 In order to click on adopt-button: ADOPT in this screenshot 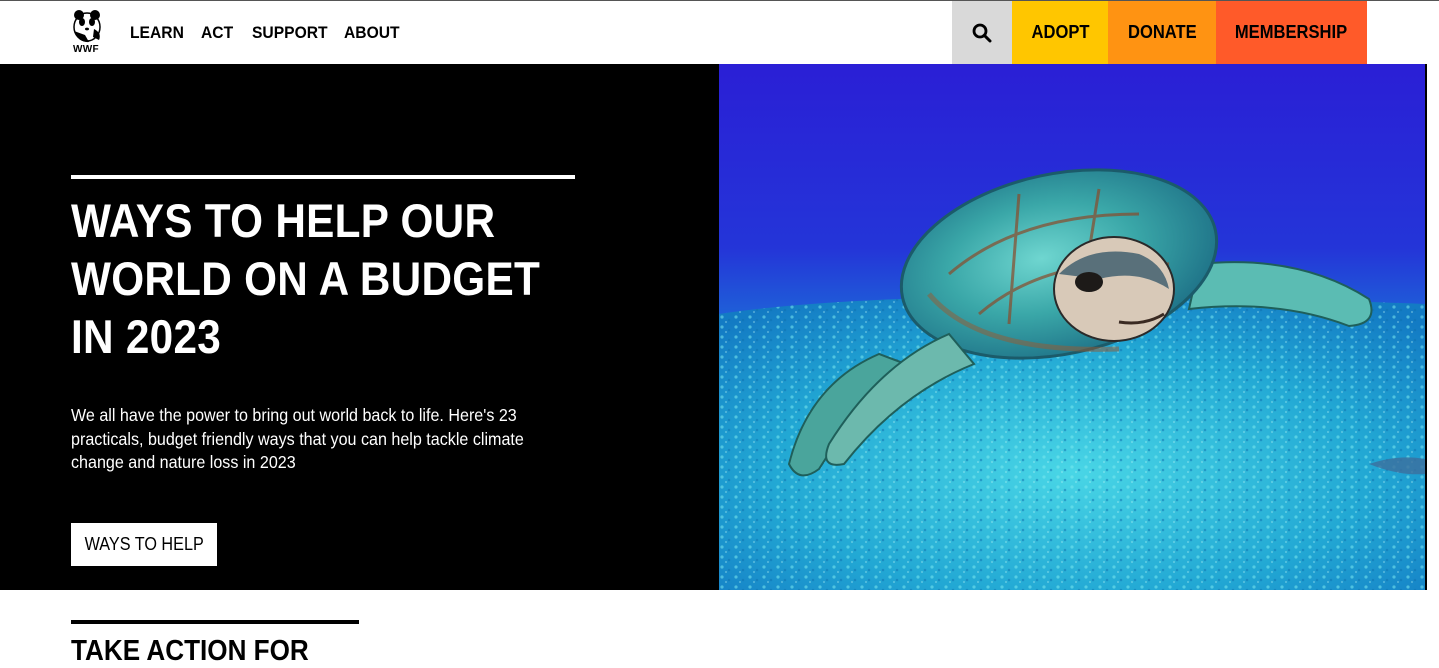, I will do `click(1060, 32)`.